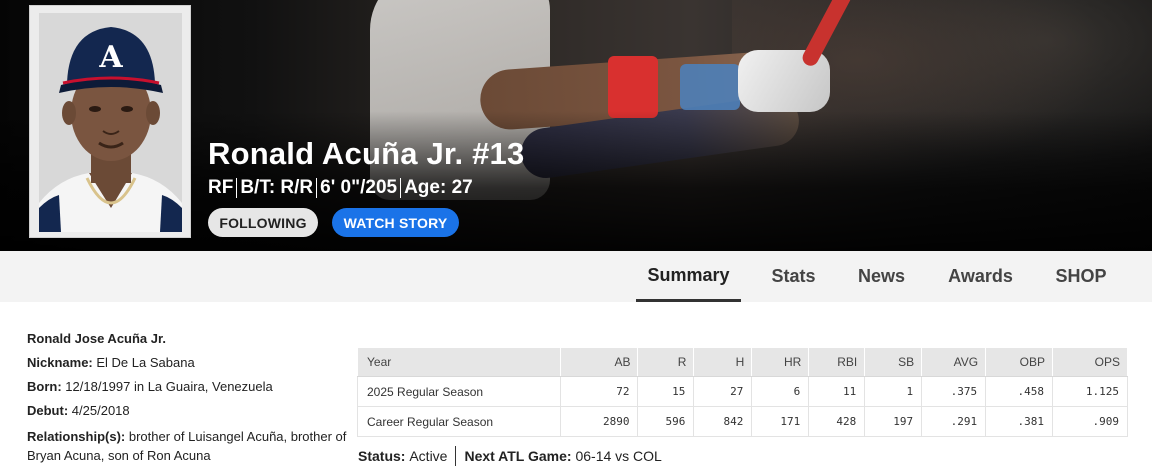 The height and width of the screenshot is (470, 1152). What do you see at coordinates (599, 421) in the screenshot?
I see `cell-ab: 2890` at bounding box center [599, 421].